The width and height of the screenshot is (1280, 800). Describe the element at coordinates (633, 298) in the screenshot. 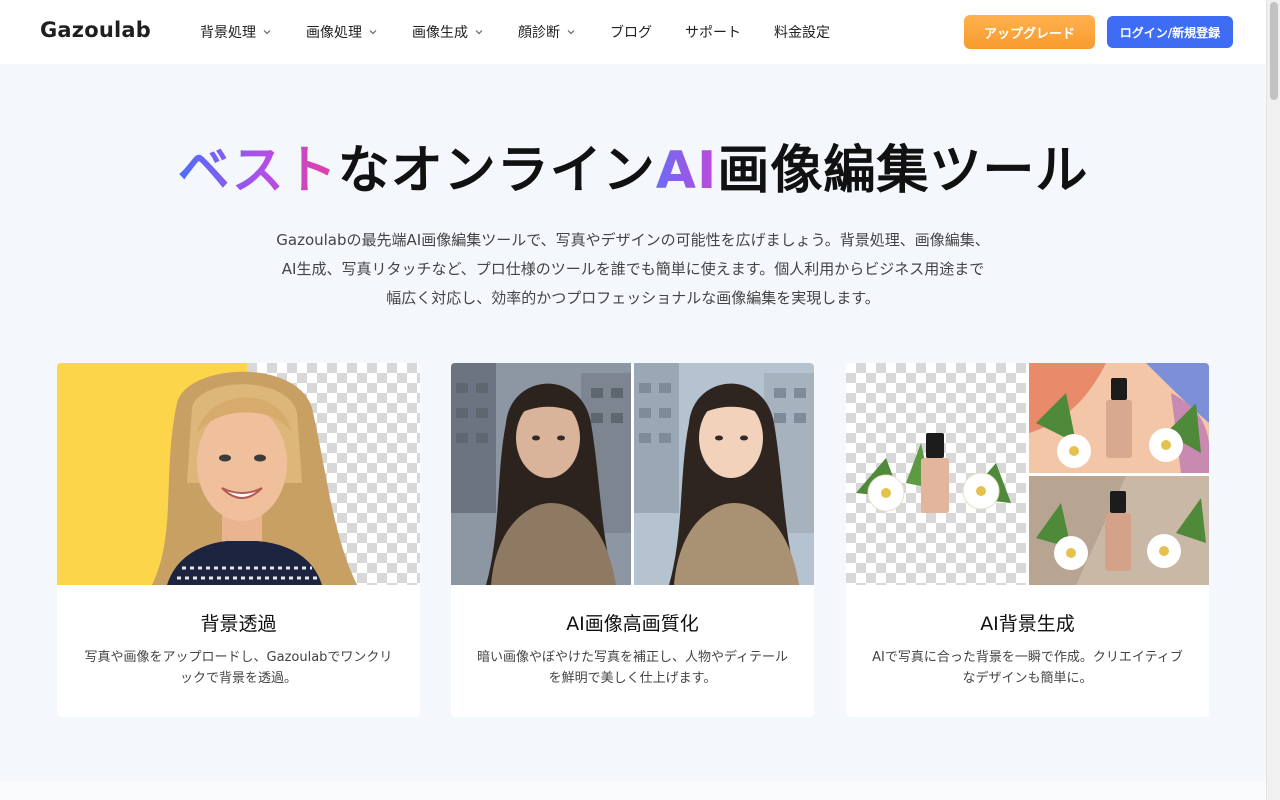

I see `hero-description-line: 幅広く対応し、効率的かつプロフェッショナルな画像編集を実現します。` at that location.